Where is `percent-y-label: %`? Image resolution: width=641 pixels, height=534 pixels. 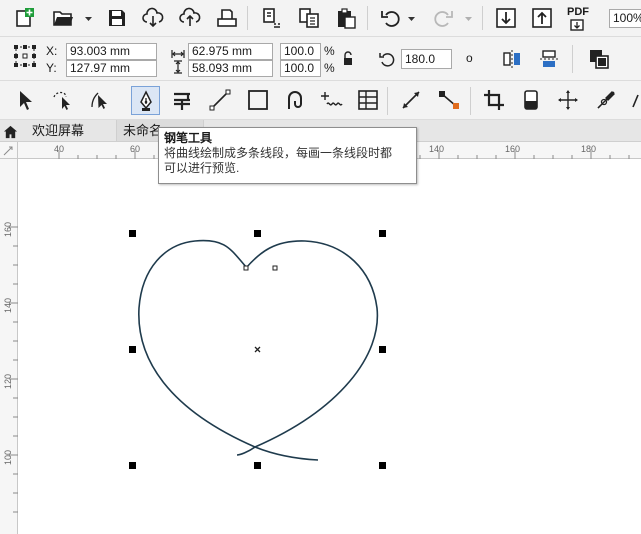 percent-y-label: % is located at coordinates (329, 68).